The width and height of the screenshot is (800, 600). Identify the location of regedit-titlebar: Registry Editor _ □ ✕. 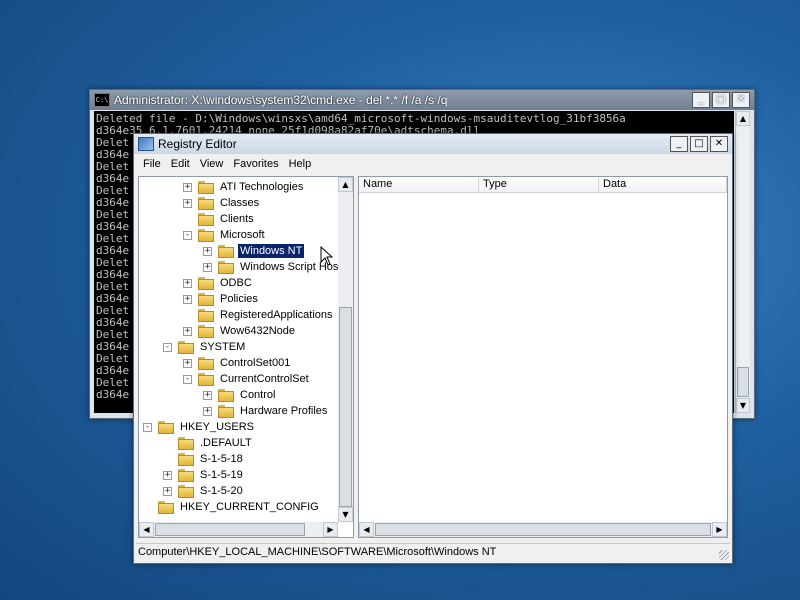
(433, 144).